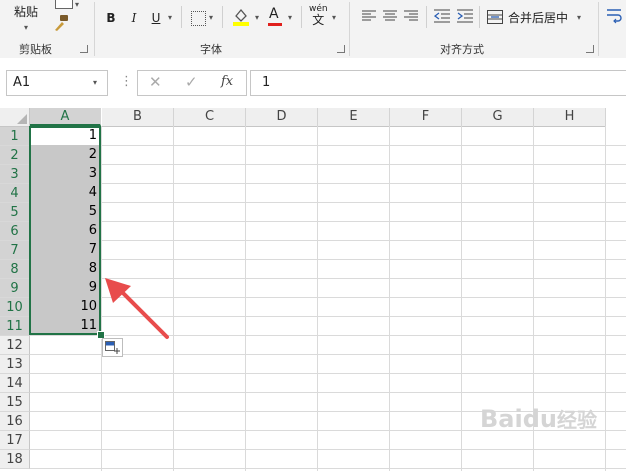  What do you see at coordinates (15, 117) in the screenshot?
I see `select-all-corner` at bounding box center [15, 117].